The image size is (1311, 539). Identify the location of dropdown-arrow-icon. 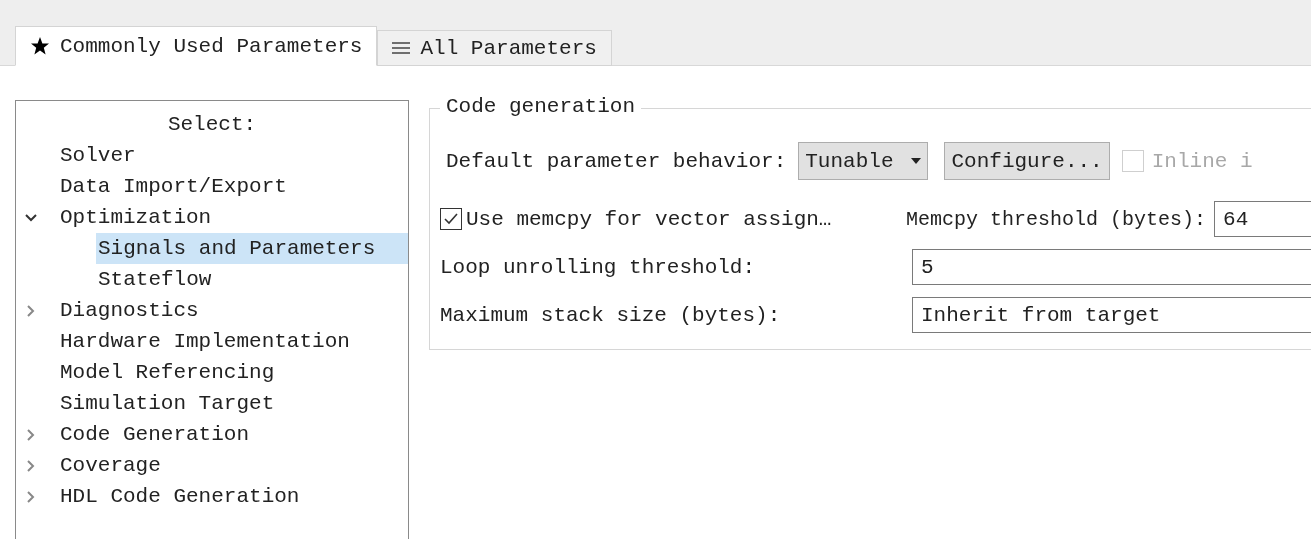
(916, 161).